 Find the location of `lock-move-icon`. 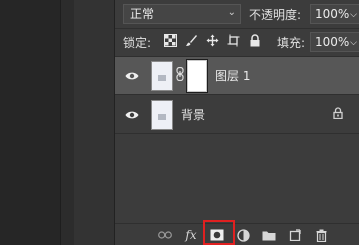

lock-move-icon is located at coordinates (212, 40).